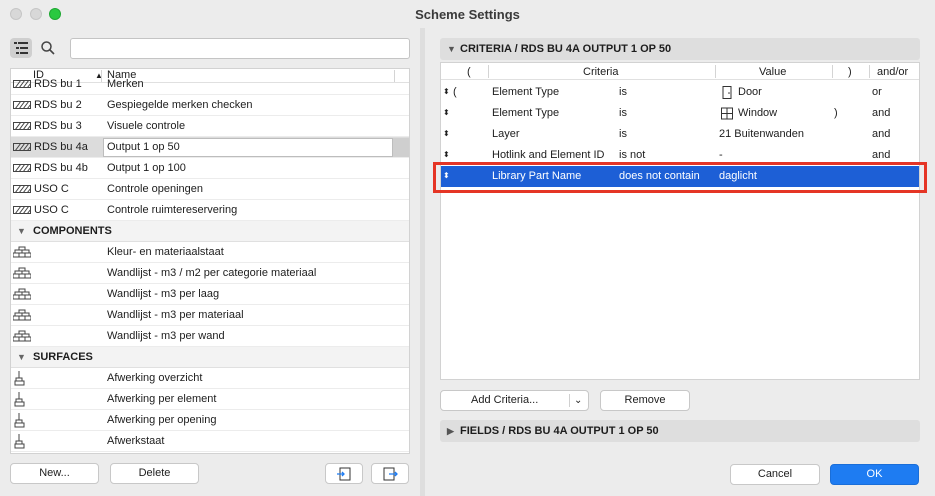  Describe the element at coordinates (757, 113) in the screenshot. I see `criteria-value: Window` at that location.